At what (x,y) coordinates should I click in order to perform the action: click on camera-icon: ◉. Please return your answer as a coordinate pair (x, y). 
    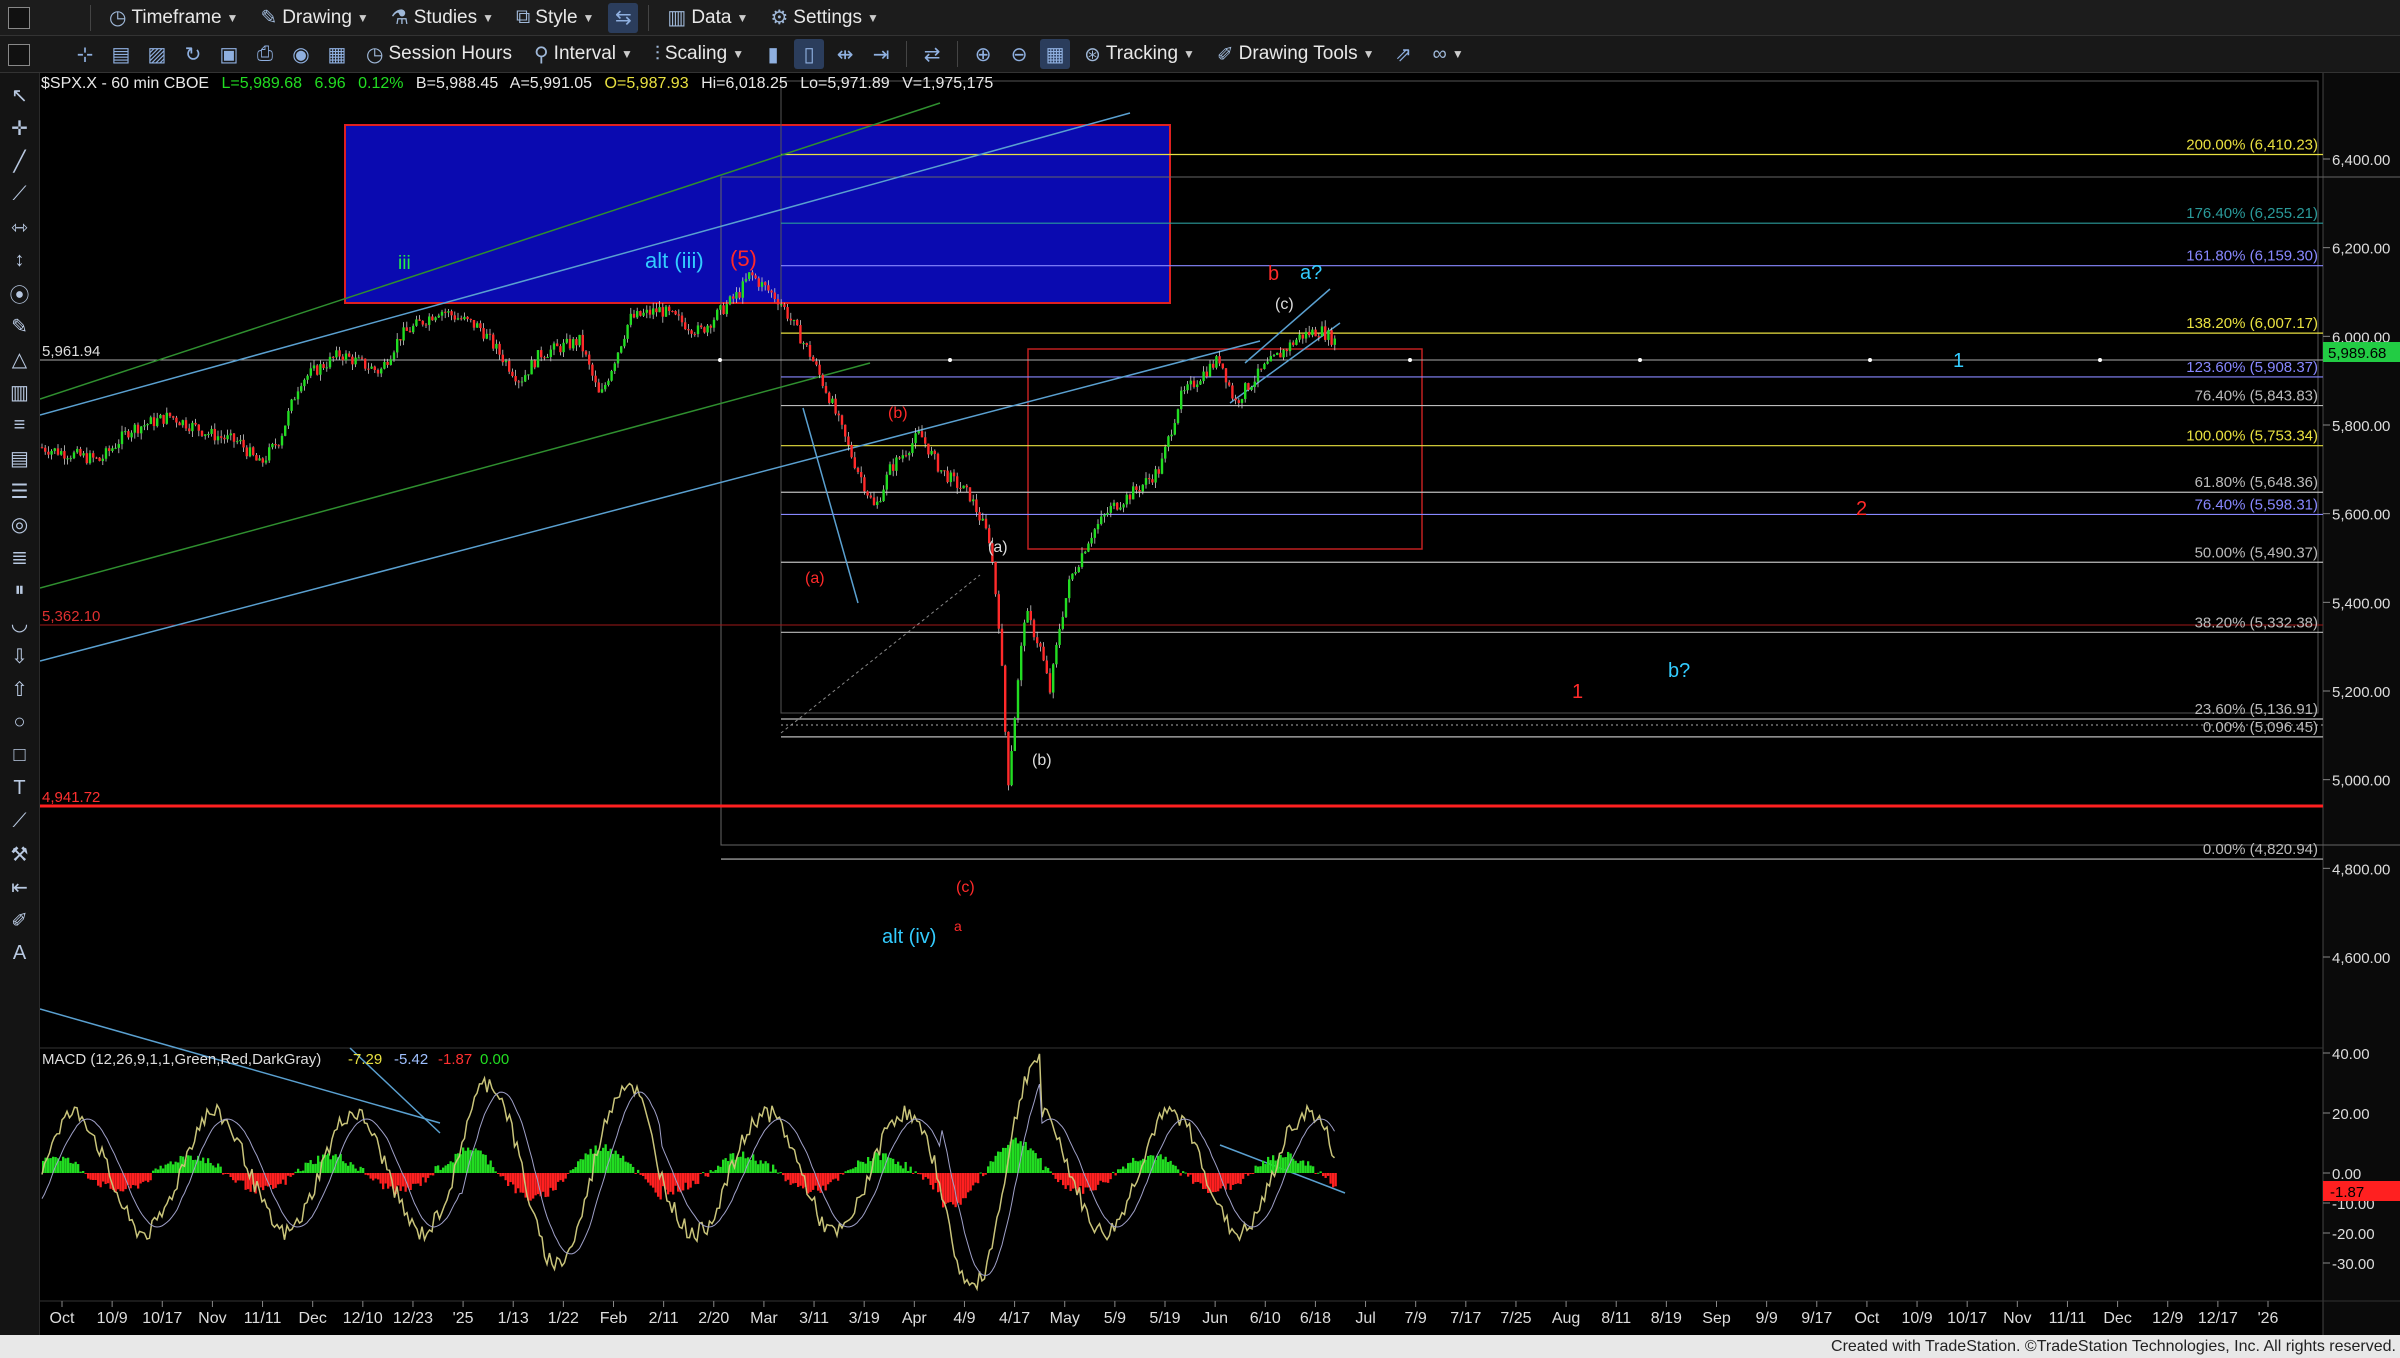
    Looking at the image, I should click on (301, 54).